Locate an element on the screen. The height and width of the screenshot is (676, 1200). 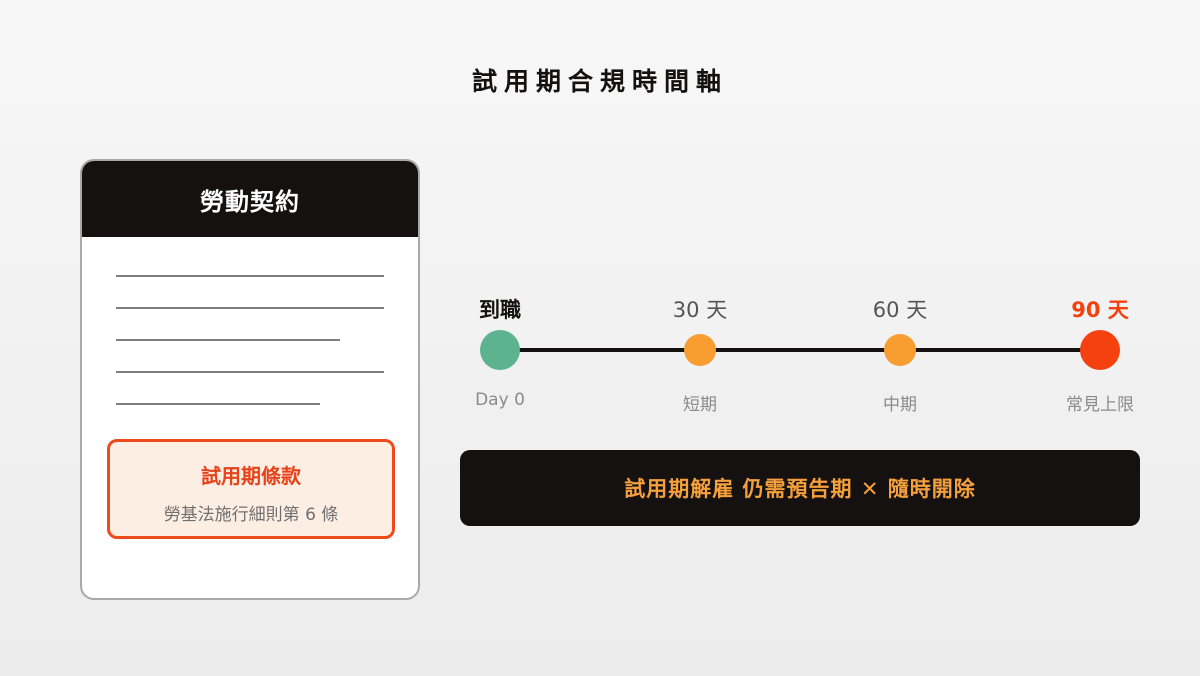
timeline-sublabel-90: 常見上限 is located at coordinates (1100, 405).